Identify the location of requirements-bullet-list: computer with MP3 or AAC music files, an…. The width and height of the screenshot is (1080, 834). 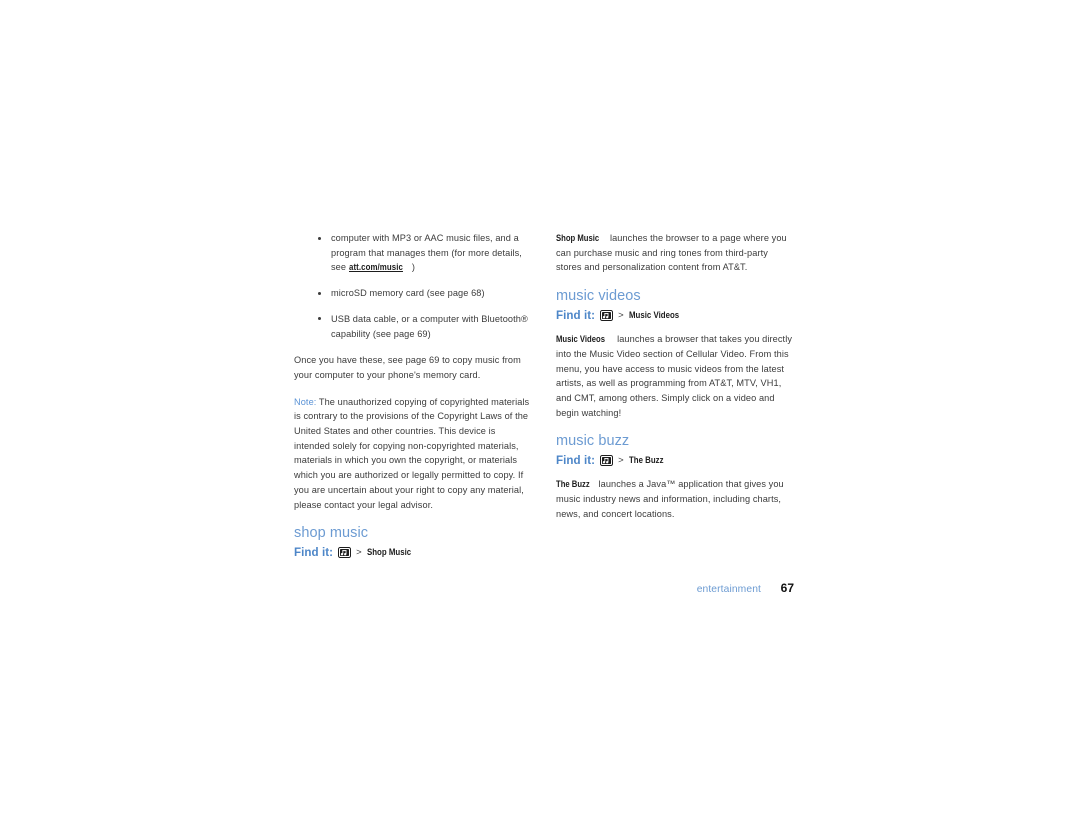
(413, 286).